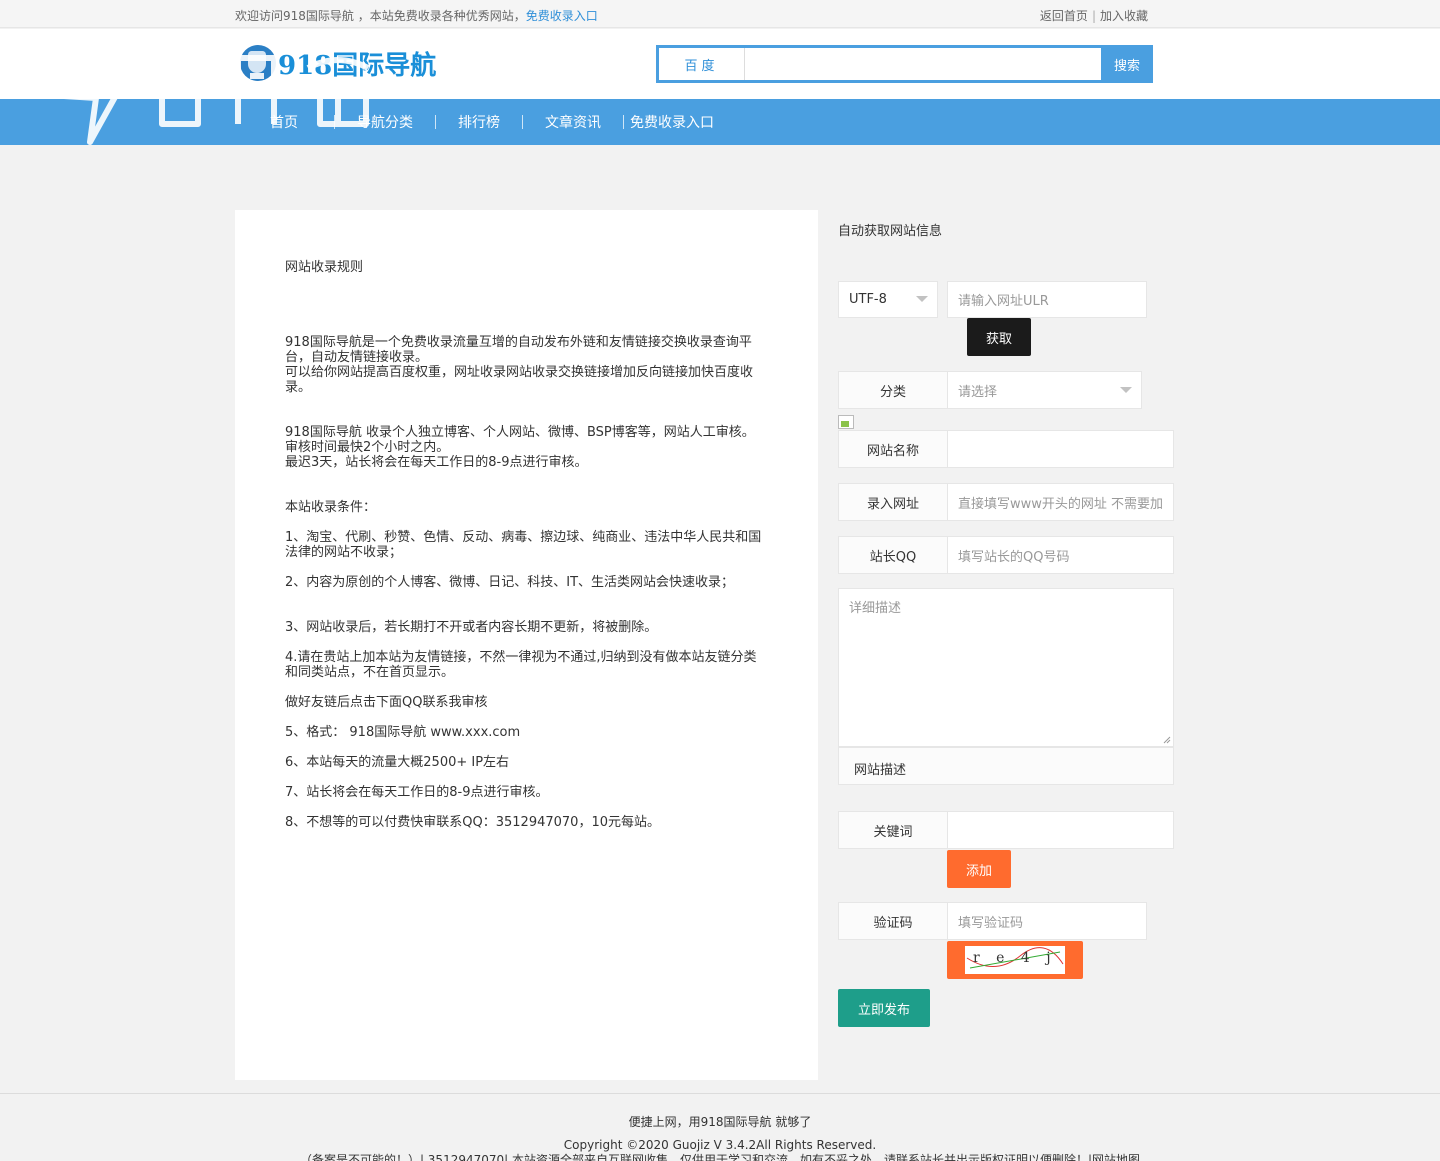  Describe the element at coordinates (1006, 667) in the screenshot. I see `description-textarea: 详细描述` at that location.